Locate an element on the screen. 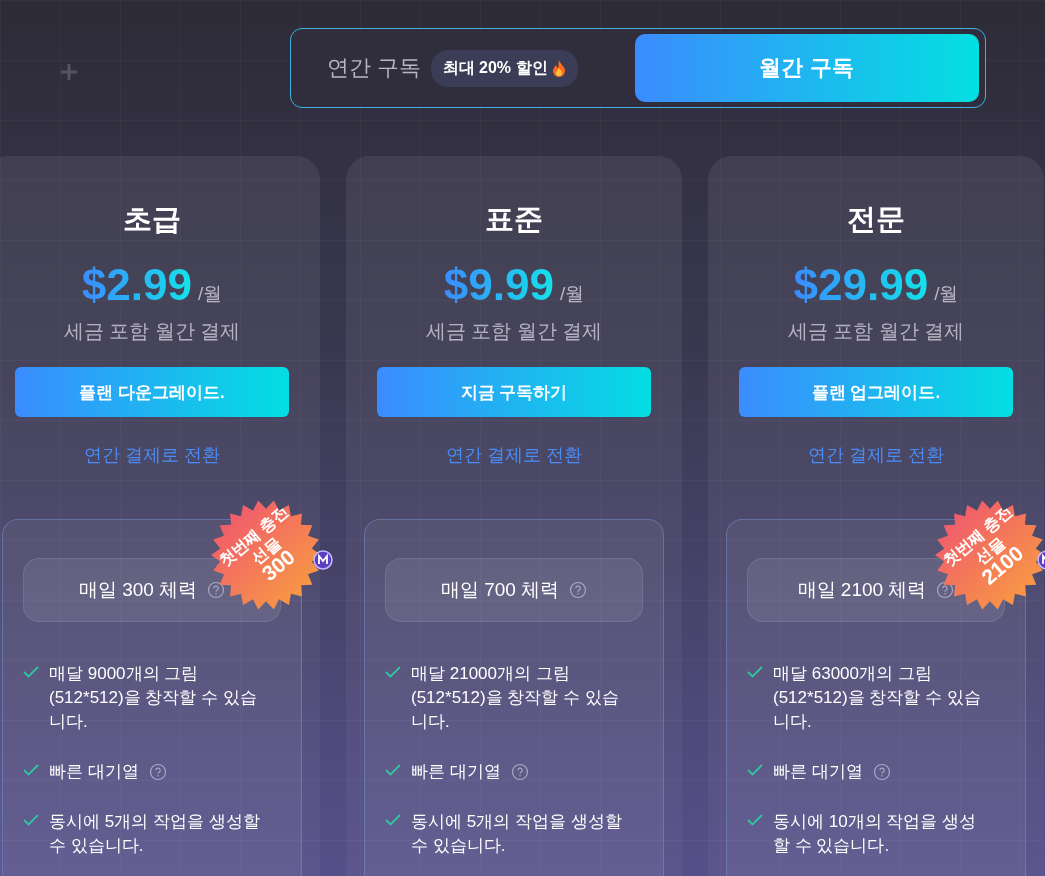 The width and height of the screenshot is (1045, 876). feature-text: 매달 21000개의 그림 (512*512)을 창작할 수 있습니다. is located at coordinates (515, 698).